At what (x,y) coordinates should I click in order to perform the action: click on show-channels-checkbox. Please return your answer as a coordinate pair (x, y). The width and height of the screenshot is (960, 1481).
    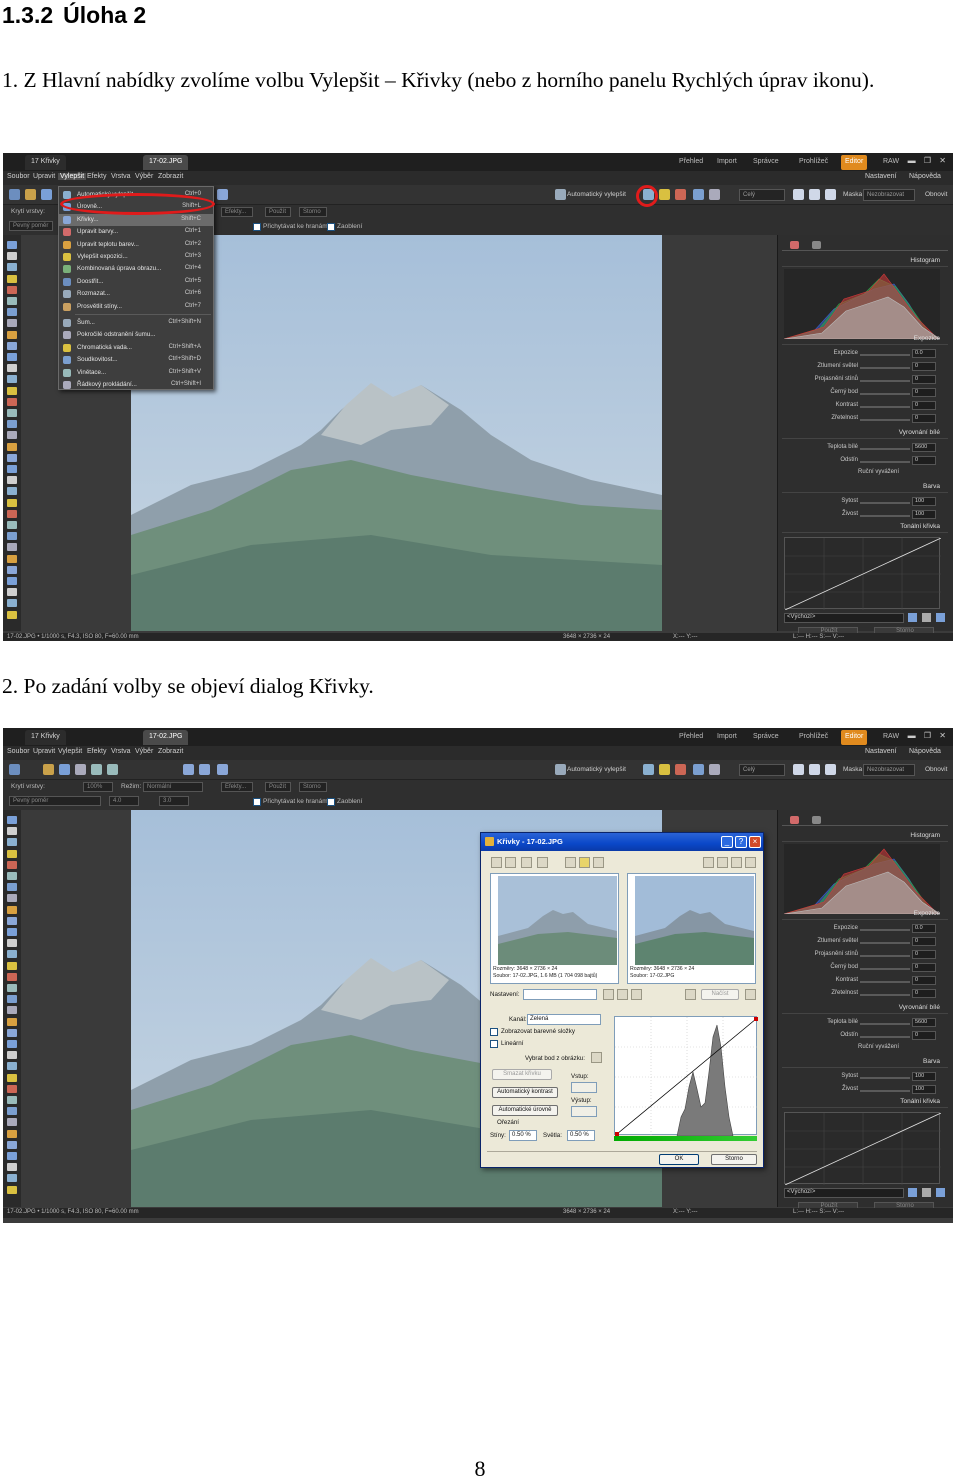
    Looking at the image, I should click on (494, 1032).